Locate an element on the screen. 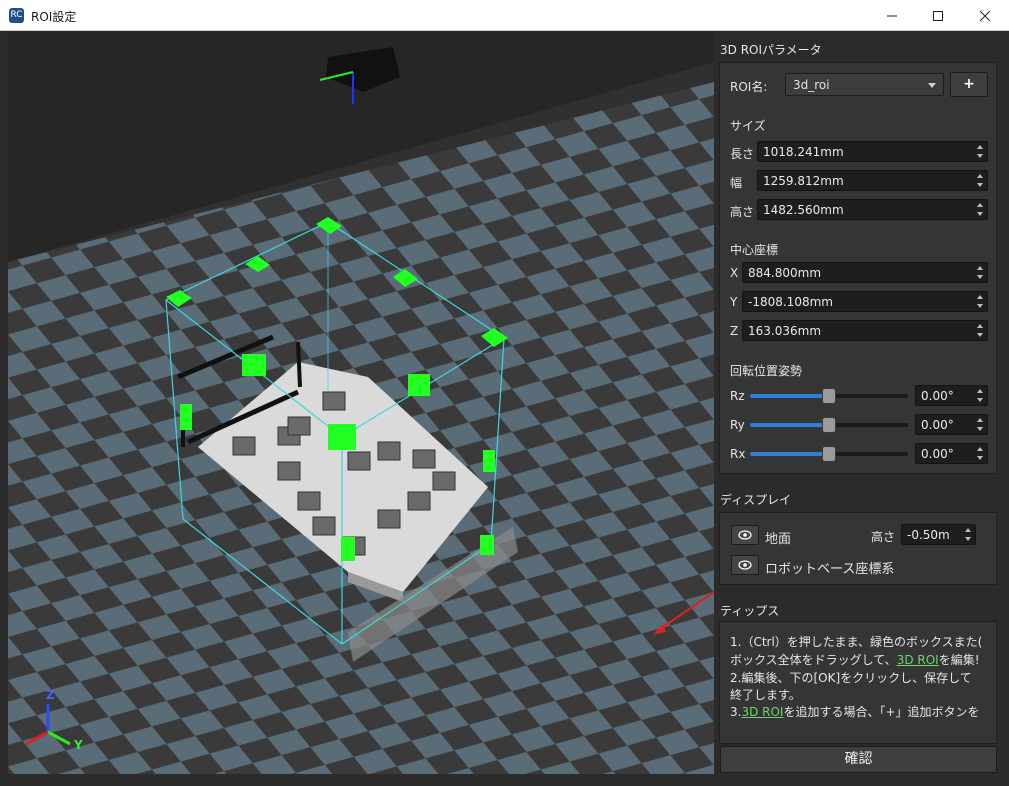 The width and height of the screenshot is (1009, 786). center-z-label: Z is located at coordinates (734, 331).